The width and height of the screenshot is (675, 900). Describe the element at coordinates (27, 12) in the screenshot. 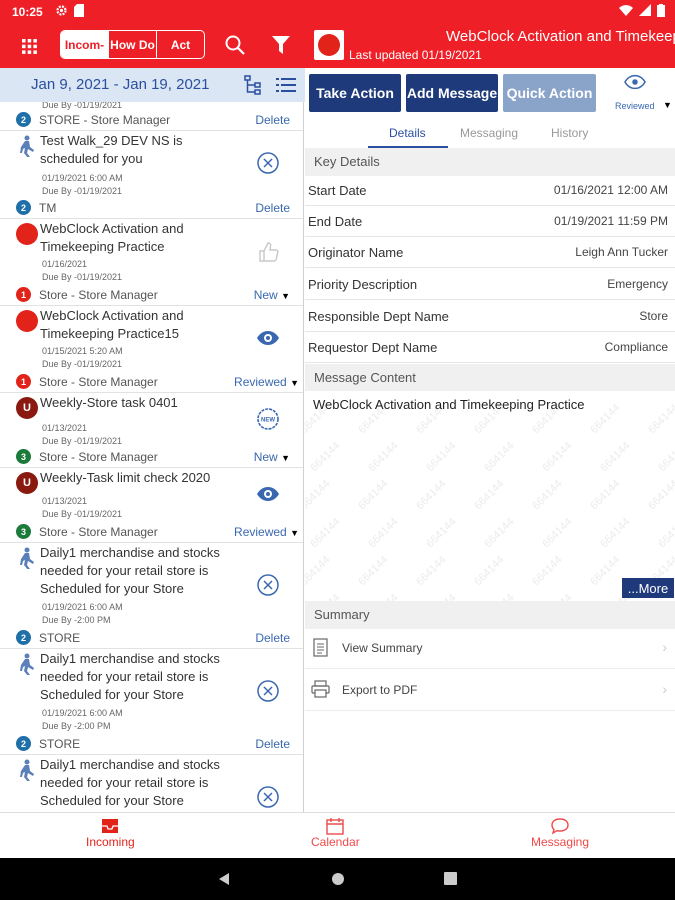

I see `status-time: 10:25` at that location.